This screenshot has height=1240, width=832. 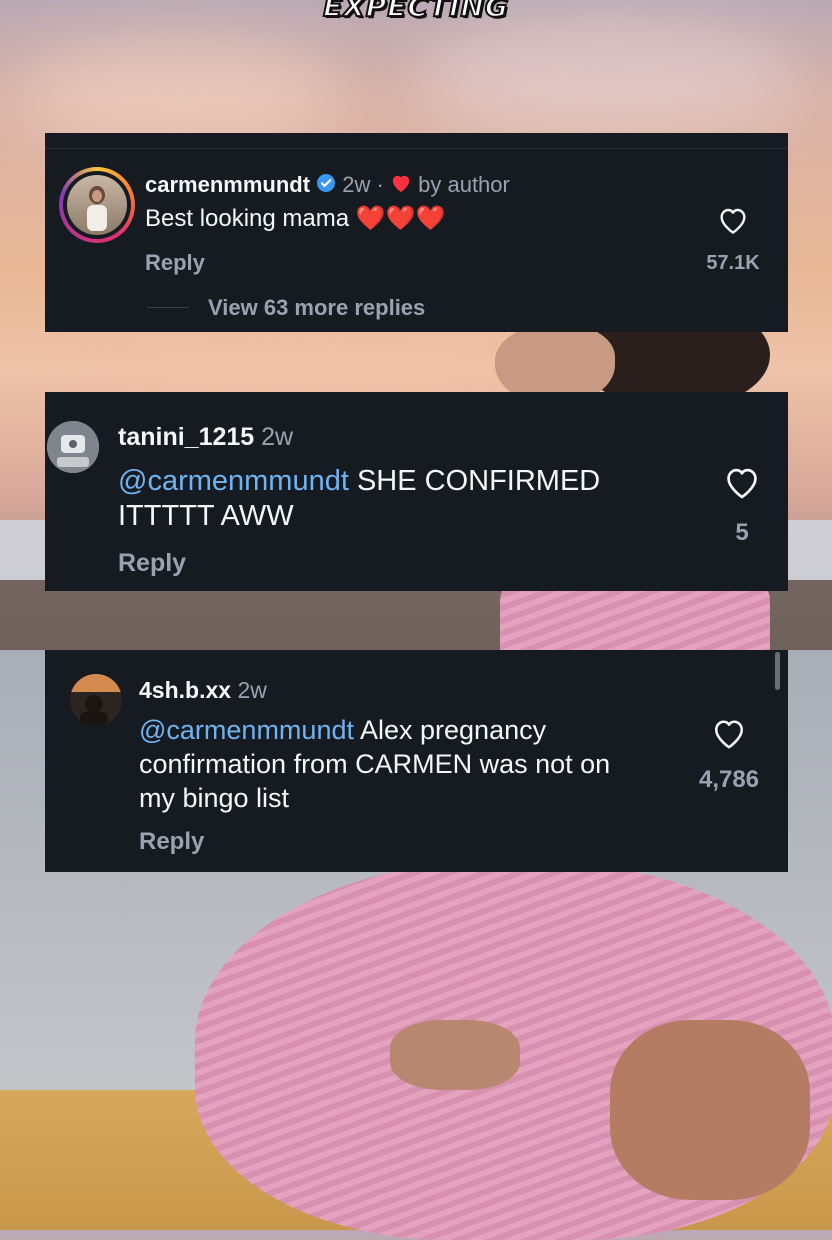 I want to click on like-count: 5, so click(x=742, y=532).